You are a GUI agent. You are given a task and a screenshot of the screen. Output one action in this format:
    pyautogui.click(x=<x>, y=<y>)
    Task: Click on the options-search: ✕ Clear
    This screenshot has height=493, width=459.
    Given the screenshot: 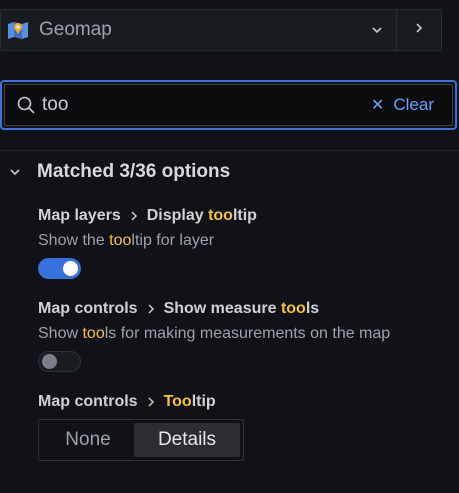 What is the action you would take?
    pyautogui.click(x=228, y=105)
    